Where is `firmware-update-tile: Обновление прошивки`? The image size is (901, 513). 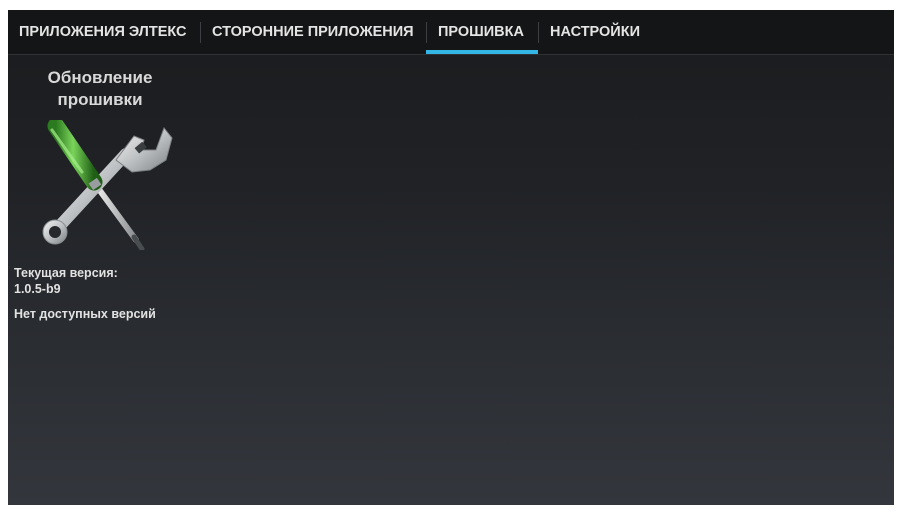 firmware-update-tile: Обновление прошивки is located at coordinates (101, 162).